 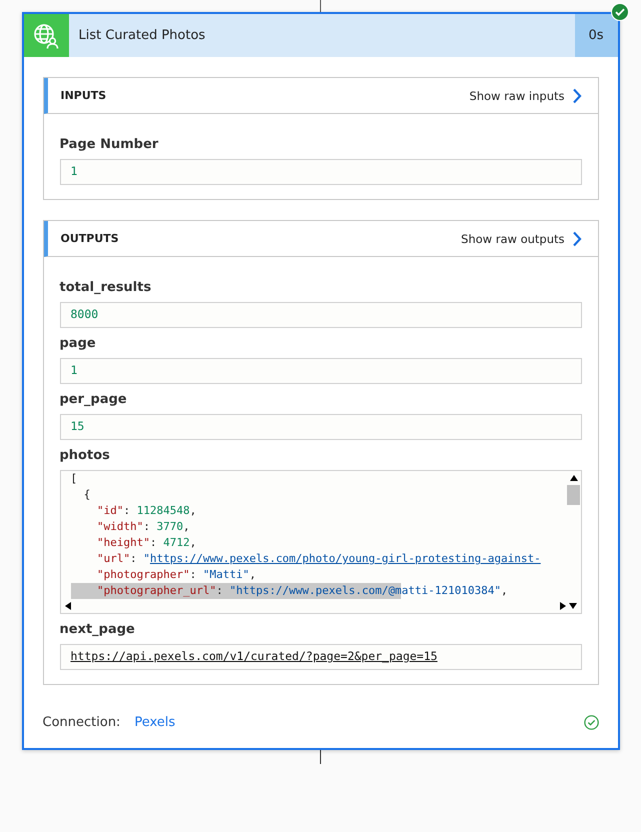 I want to click on scroll-down-icon, so click(x=572, y=606).